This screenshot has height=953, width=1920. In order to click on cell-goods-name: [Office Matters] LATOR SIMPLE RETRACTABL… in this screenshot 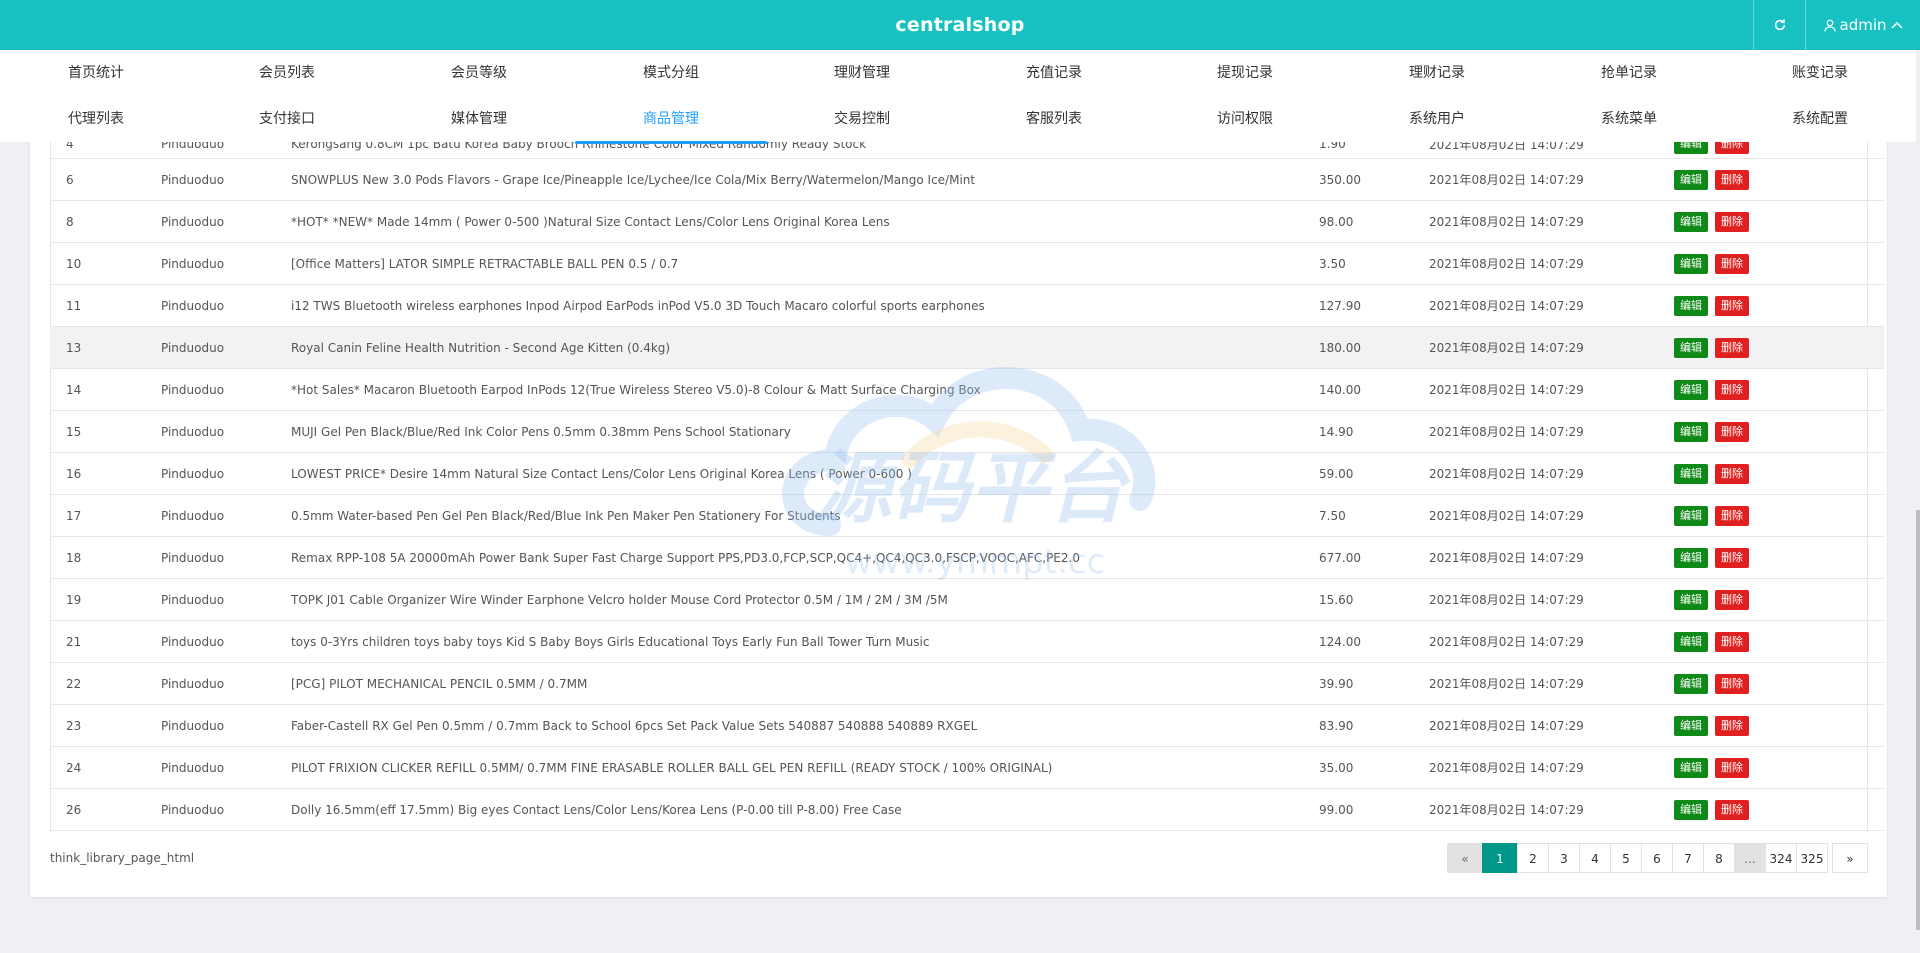, I will do `click(805, 263)`.